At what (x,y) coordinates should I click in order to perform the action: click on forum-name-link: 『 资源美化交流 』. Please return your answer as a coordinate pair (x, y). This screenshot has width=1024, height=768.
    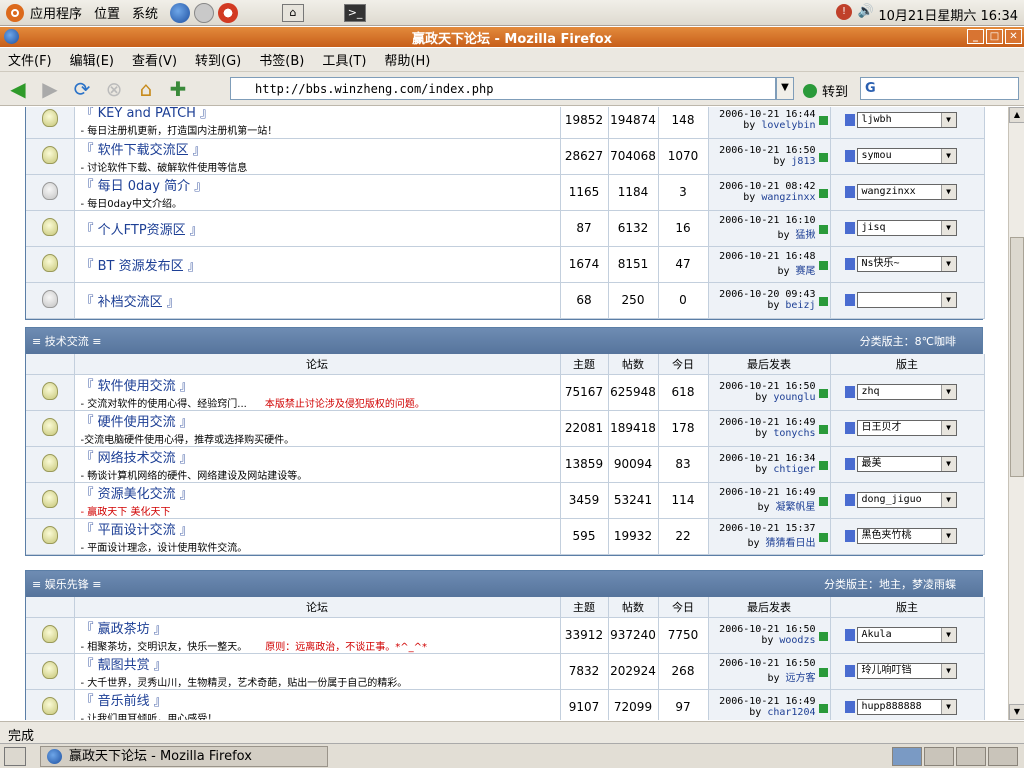
    Looking at the image, I should click on (317, 492).